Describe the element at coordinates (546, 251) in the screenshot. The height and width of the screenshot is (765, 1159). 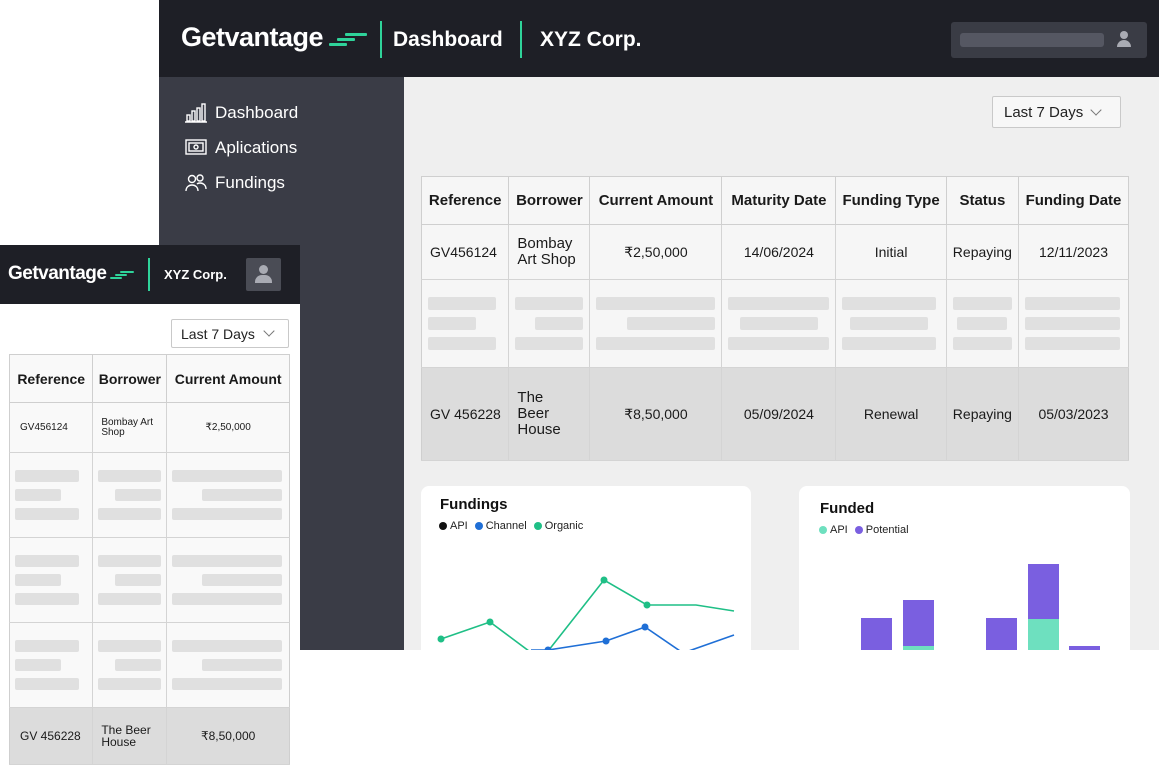
I see `borrower-name: Bombay Art Shop` at that location.